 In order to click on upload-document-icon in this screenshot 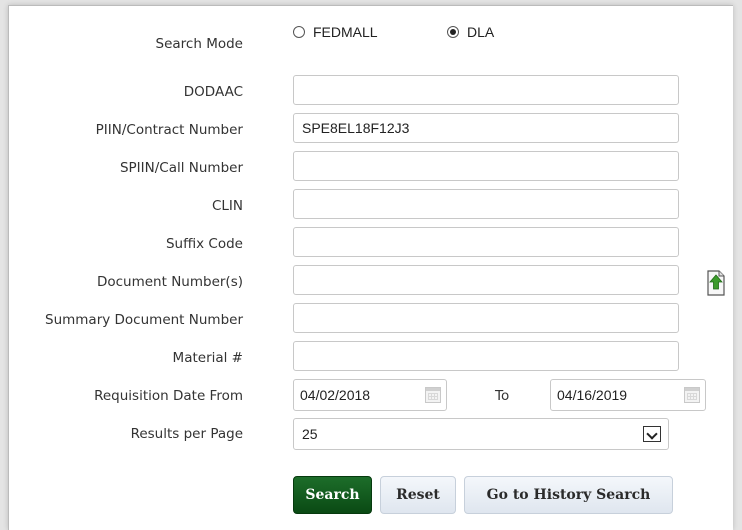, I will do `click(716, 283)`.